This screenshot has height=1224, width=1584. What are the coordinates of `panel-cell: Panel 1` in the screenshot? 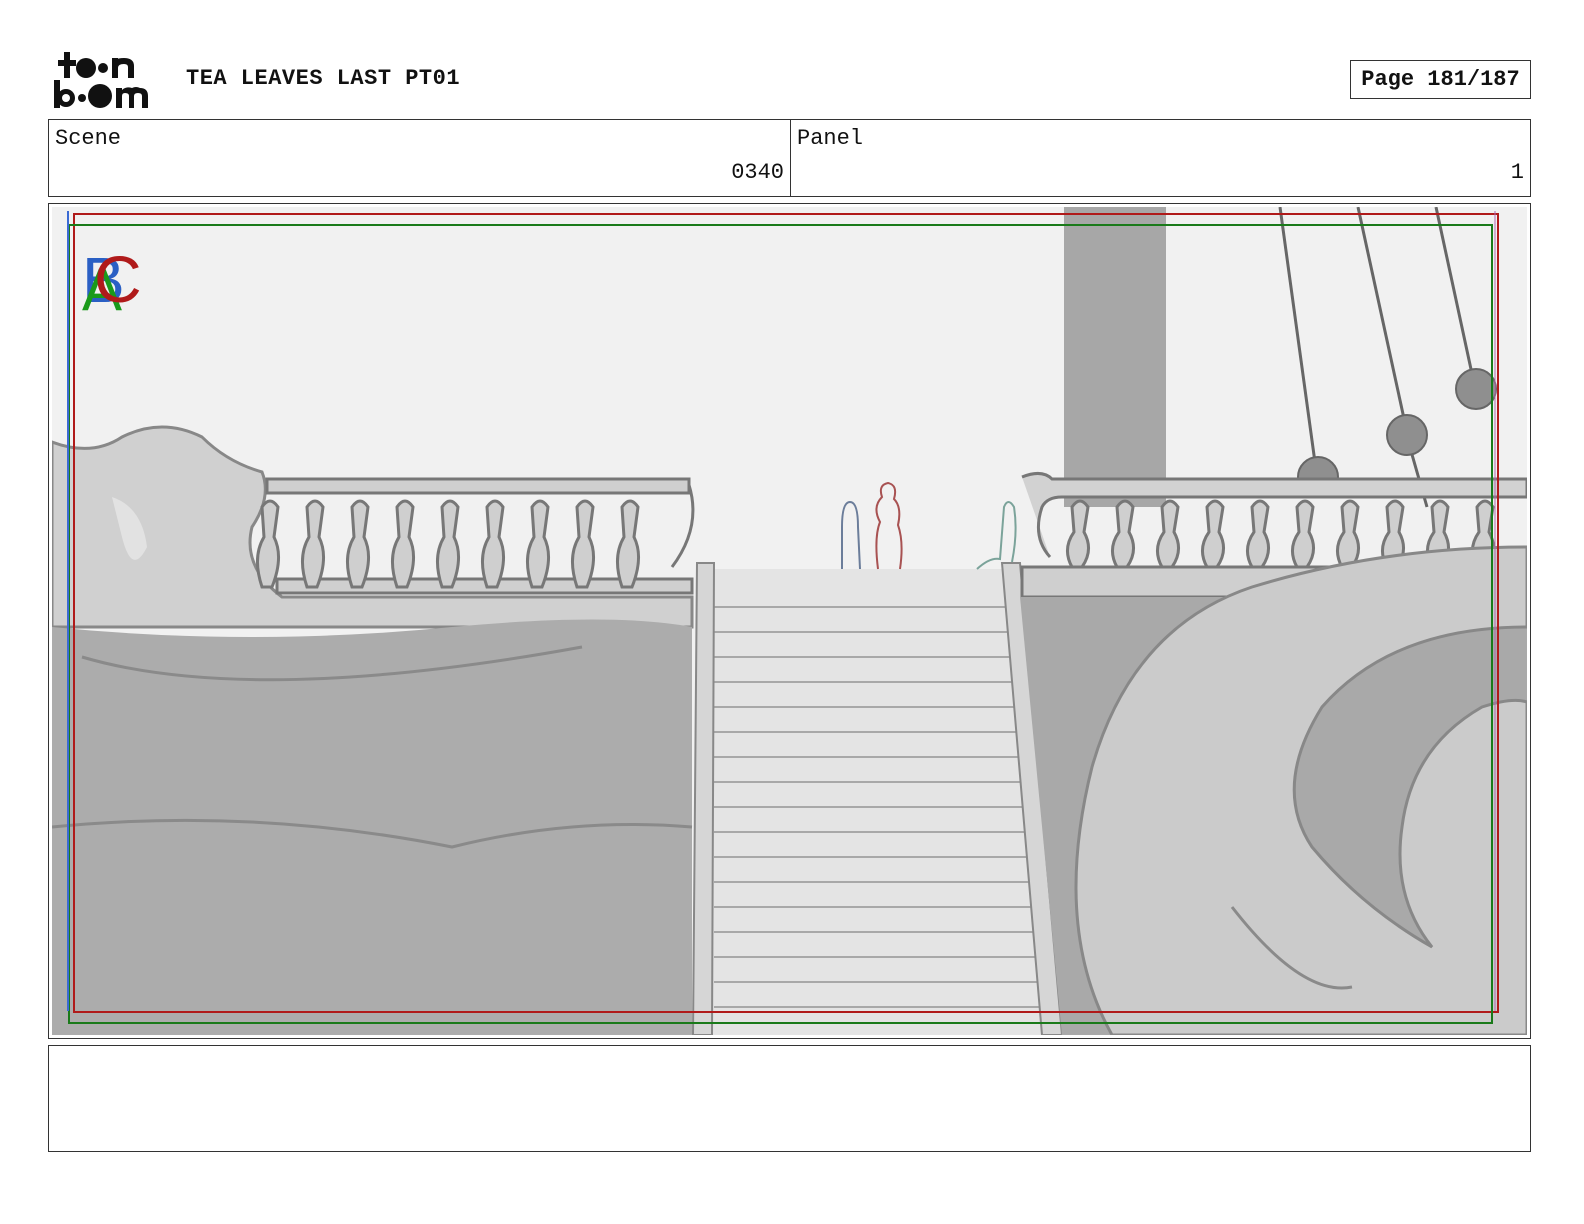 It's located at (1160, 158).